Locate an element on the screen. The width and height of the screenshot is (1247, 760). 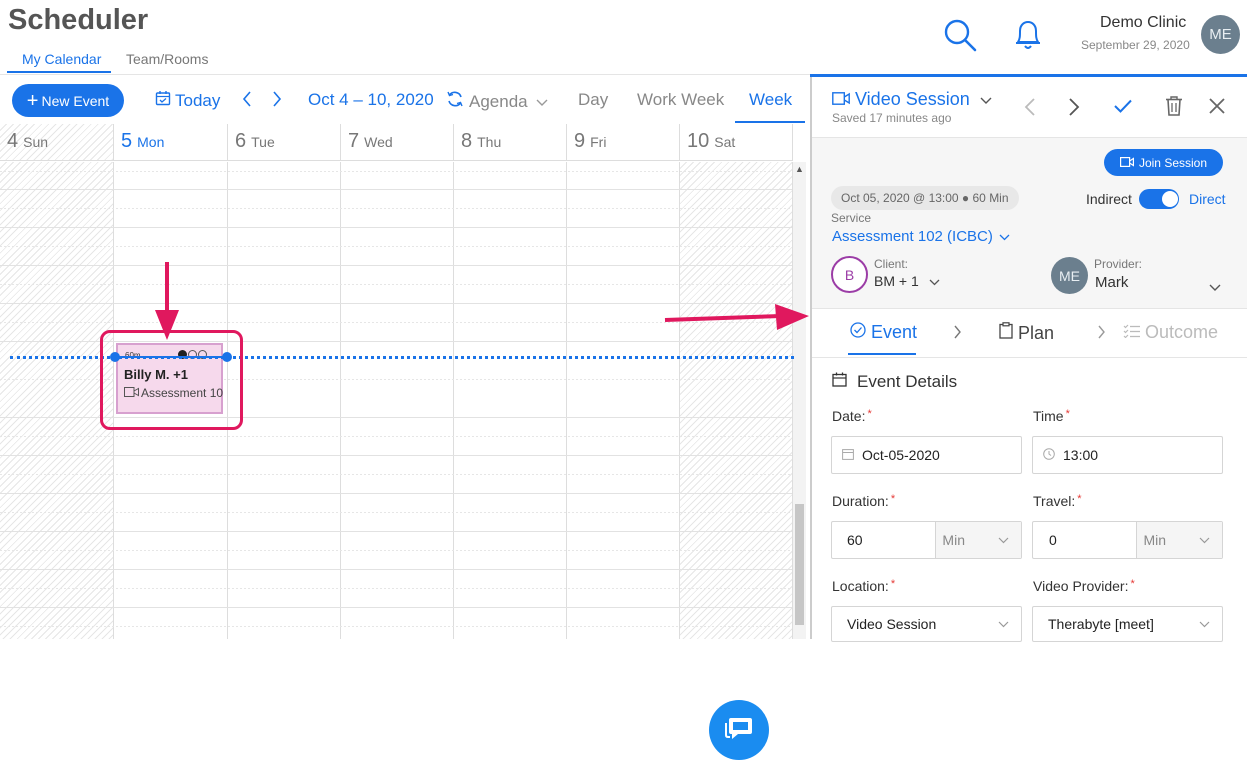
day-header-wed: 7 Wed is located at coordinates (397, 142).